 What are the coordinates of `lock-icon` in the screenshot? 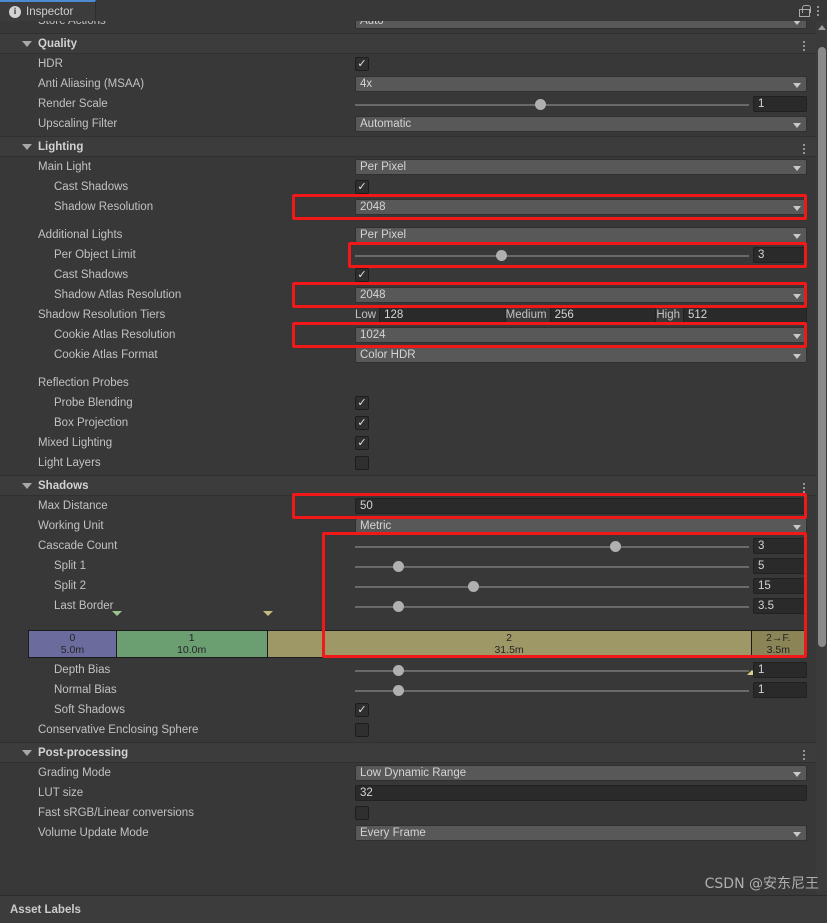 It's located at (804, 10).